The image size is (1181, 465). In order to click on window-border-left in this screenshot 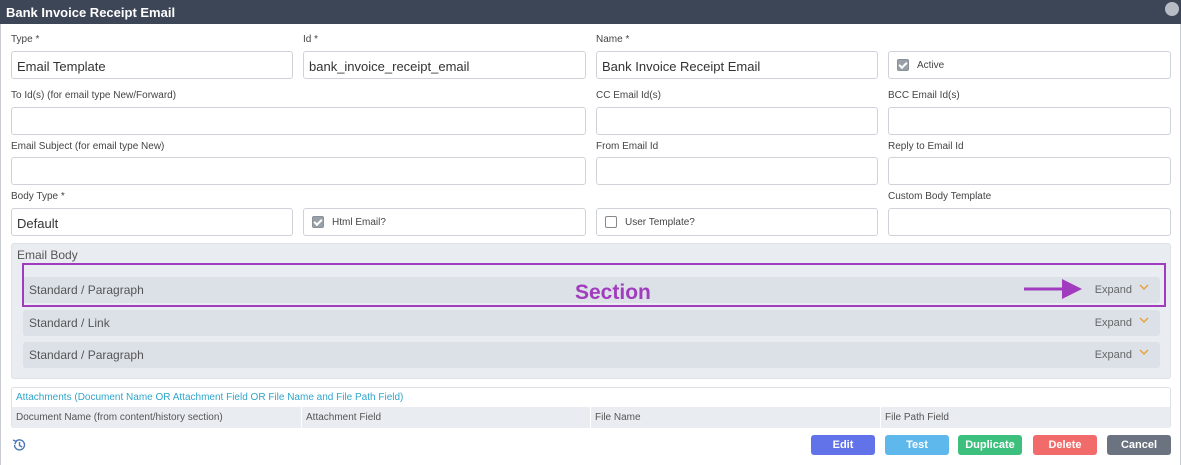, I will do `click(0, 244)`.